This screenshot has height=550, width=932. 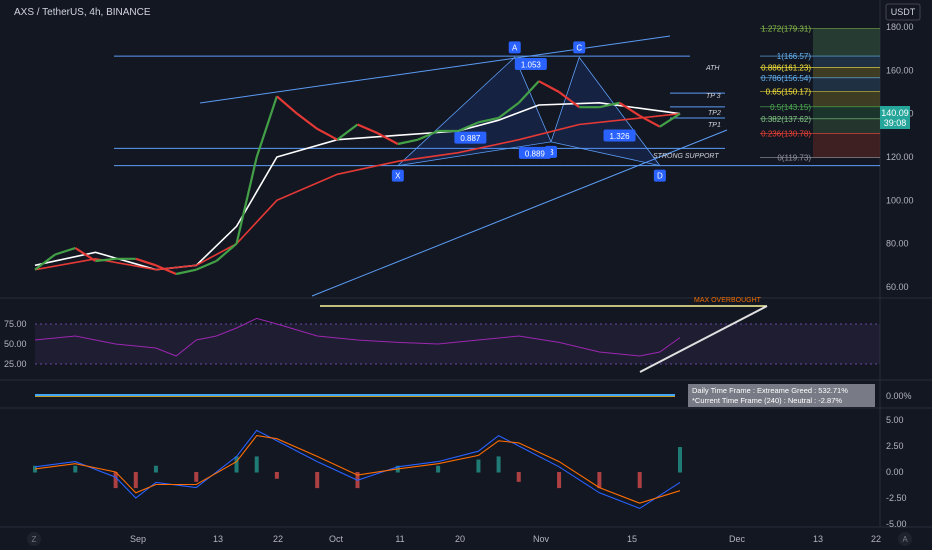 I want to click on rsi-tick-label: 25.00, so click(x=15, y=364).